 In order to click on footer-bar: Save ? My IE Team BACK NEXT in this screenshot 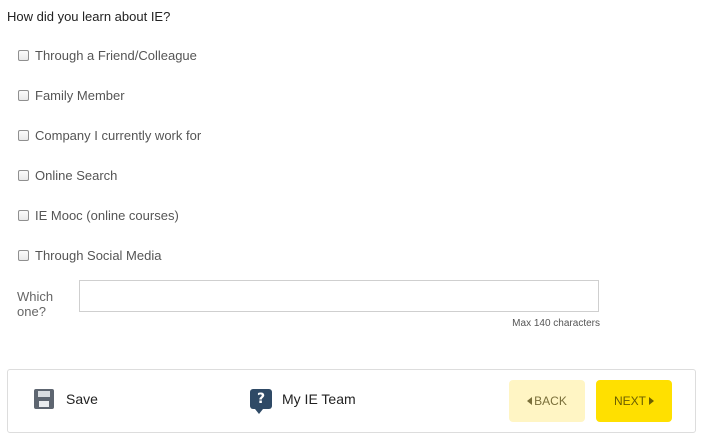, I will do `click(351, 401)`.